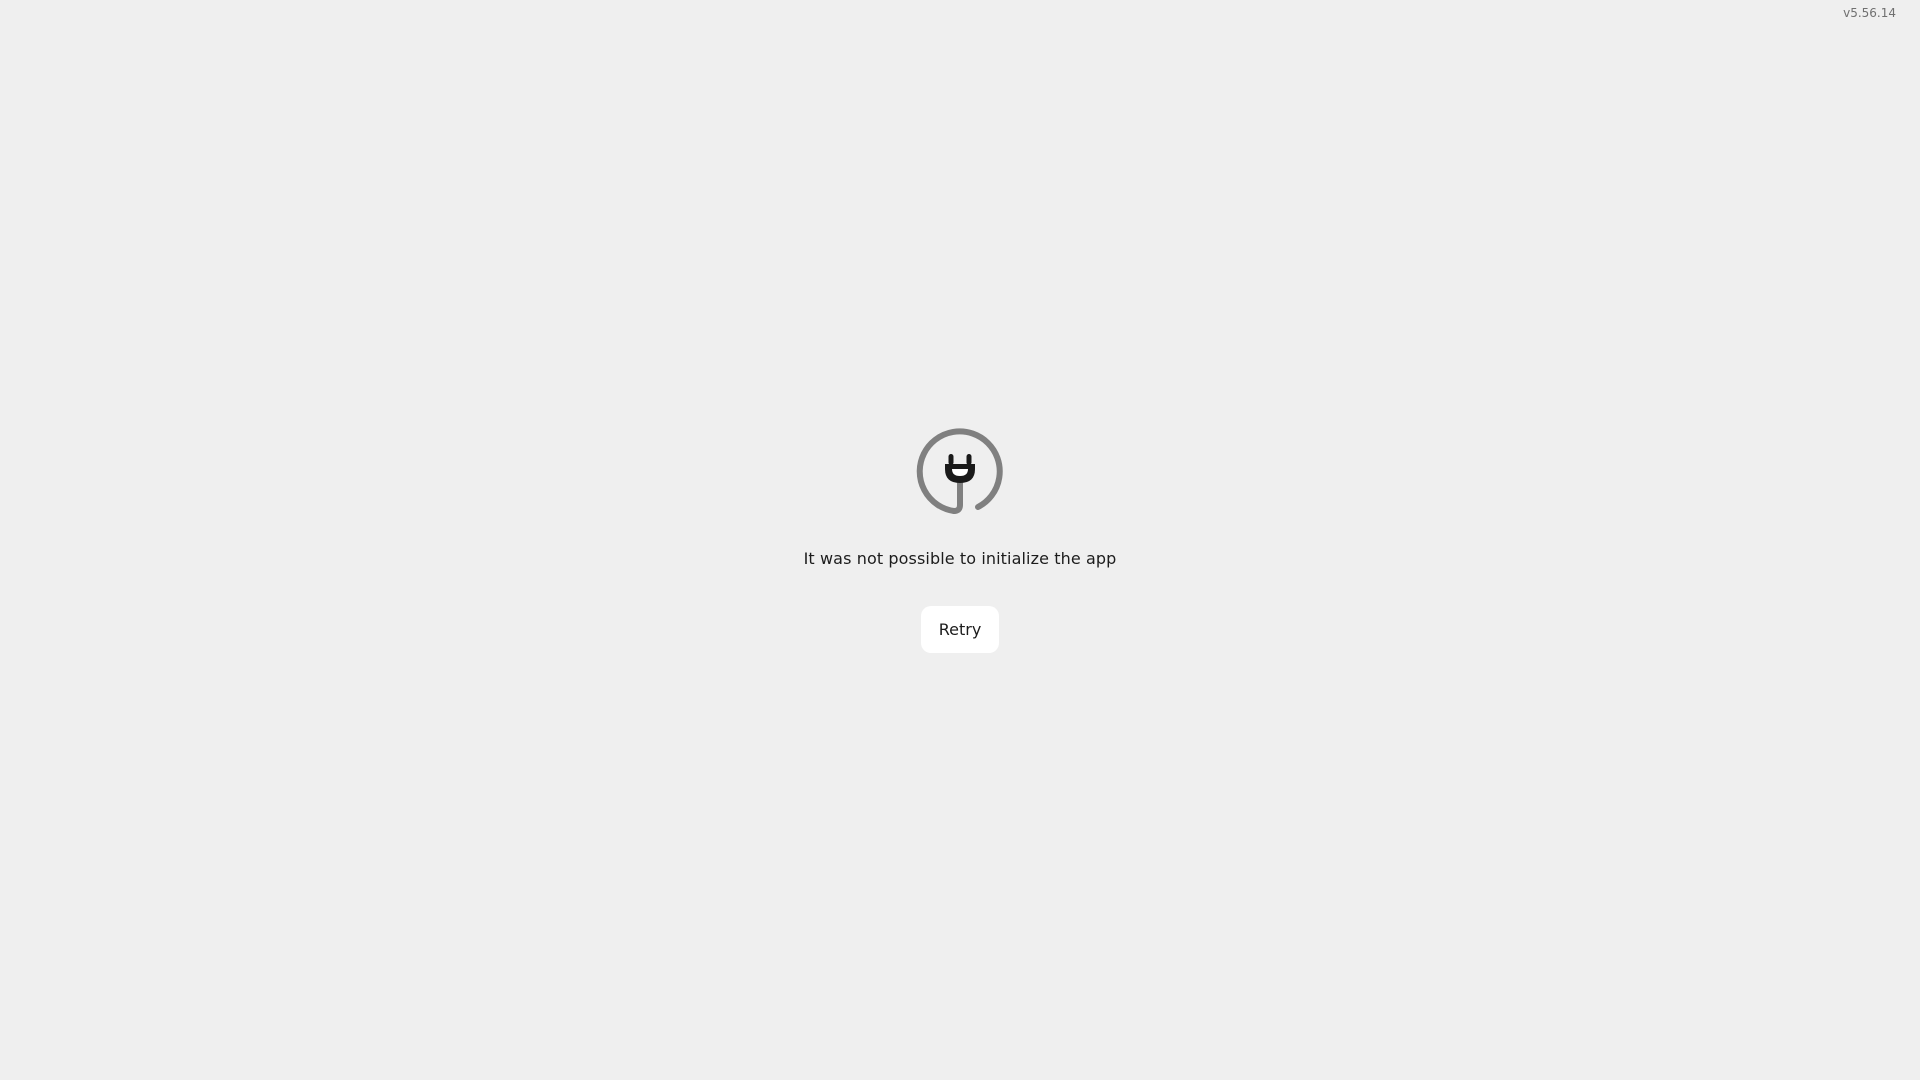 The image size is (1920, 1080). Describe the element at coordinates (959, 471) in the screenshot. I see `plug-icon` at that location.